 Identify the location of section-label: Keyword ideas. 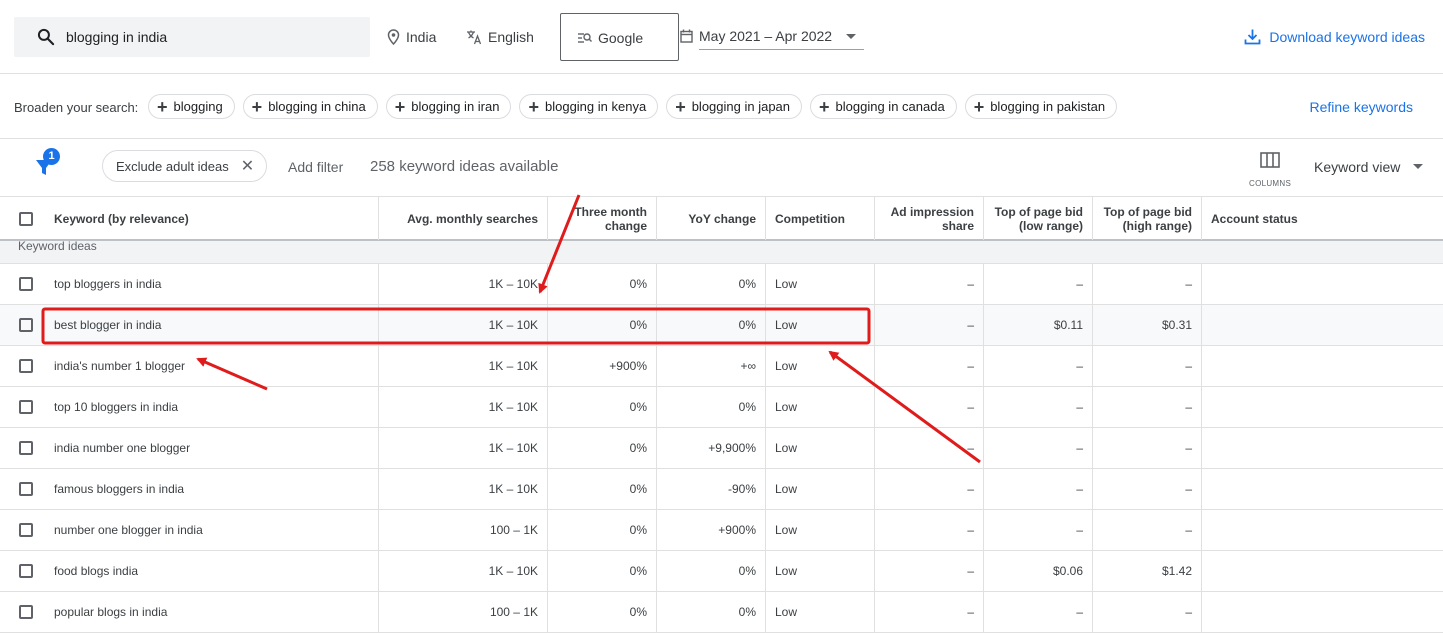
(57, 246).